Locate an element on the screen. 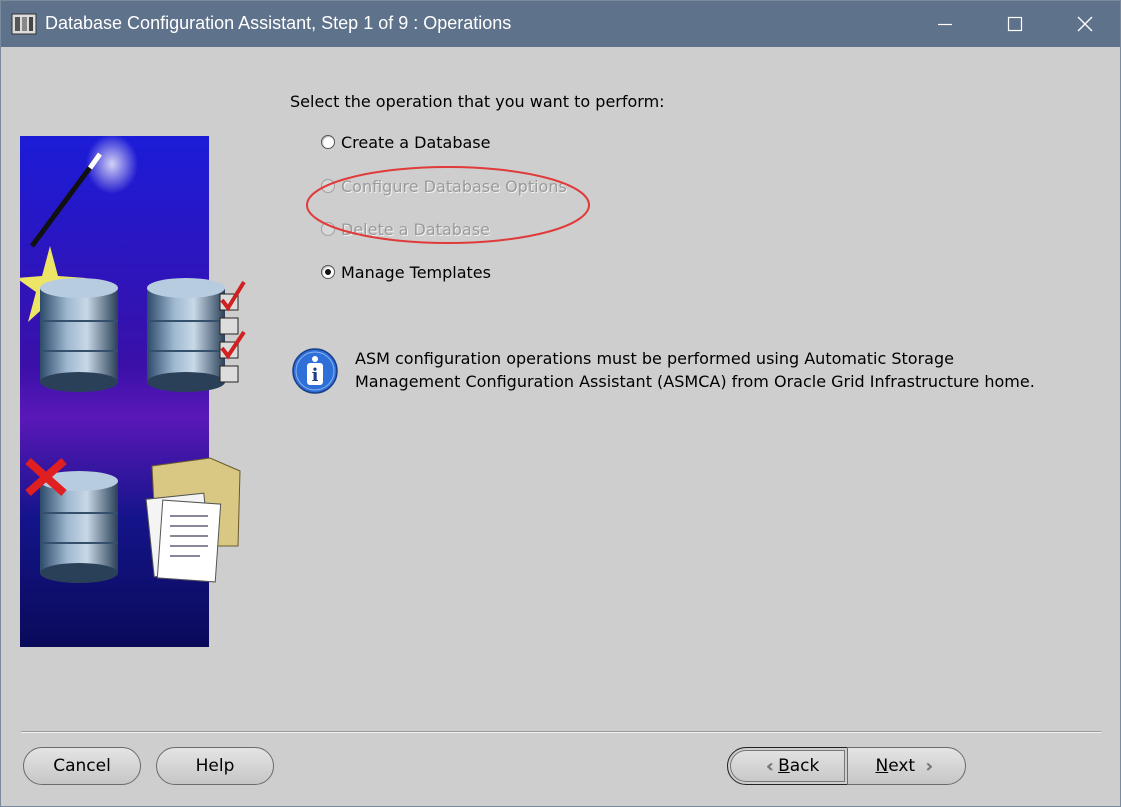 The image size is (1121, 807). cancel-button: Cancel is located at coordinates (82, 766).